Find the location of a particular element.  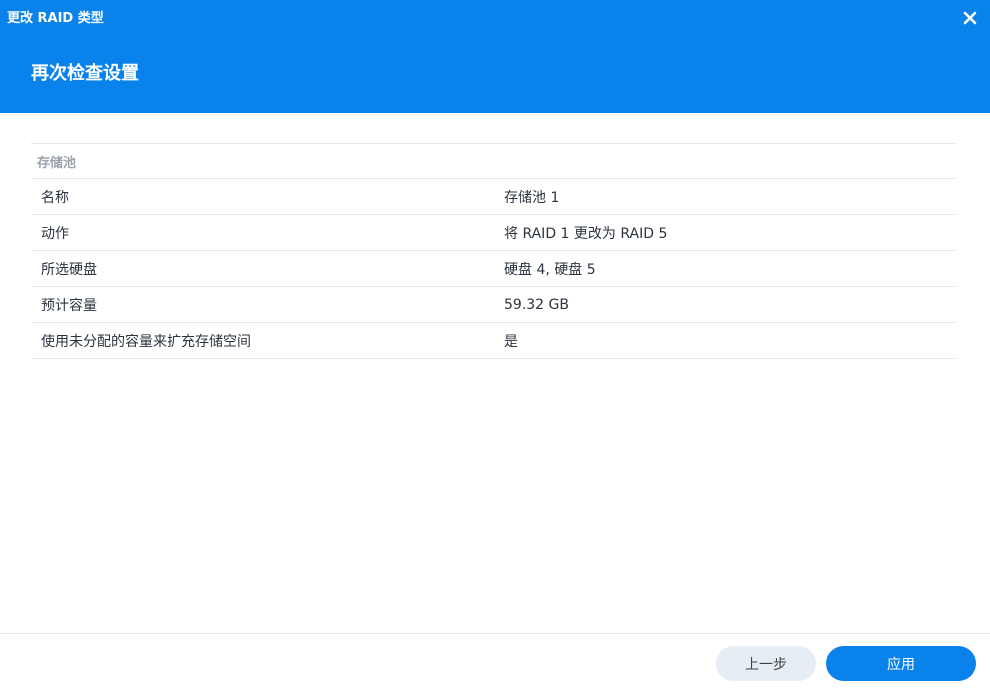

row-label: 名称 is located at coordinates (55, 197).